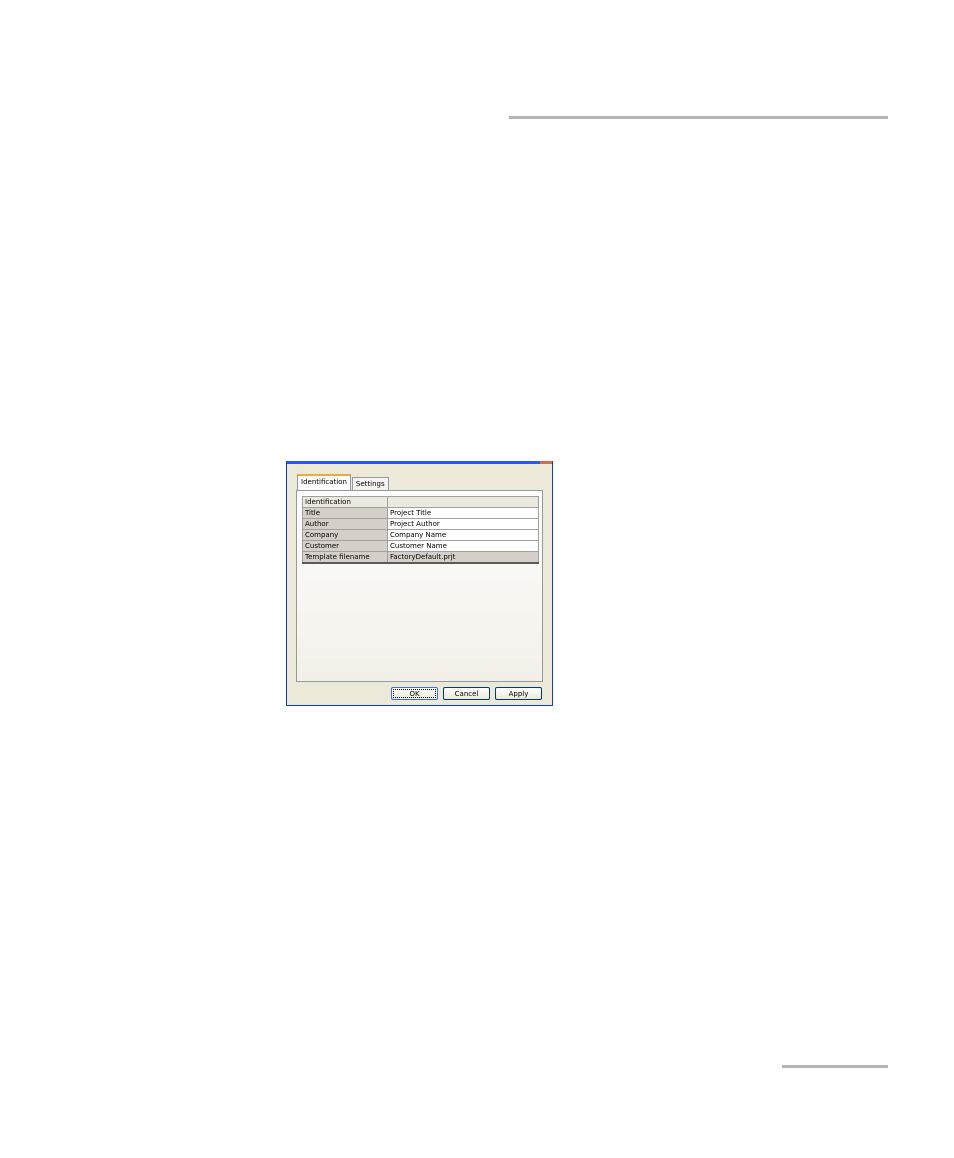 This screenshot has width=954, height=1158. I want to click on table-row: Template filename FactoryDefault.prjt, so click(420, 557).